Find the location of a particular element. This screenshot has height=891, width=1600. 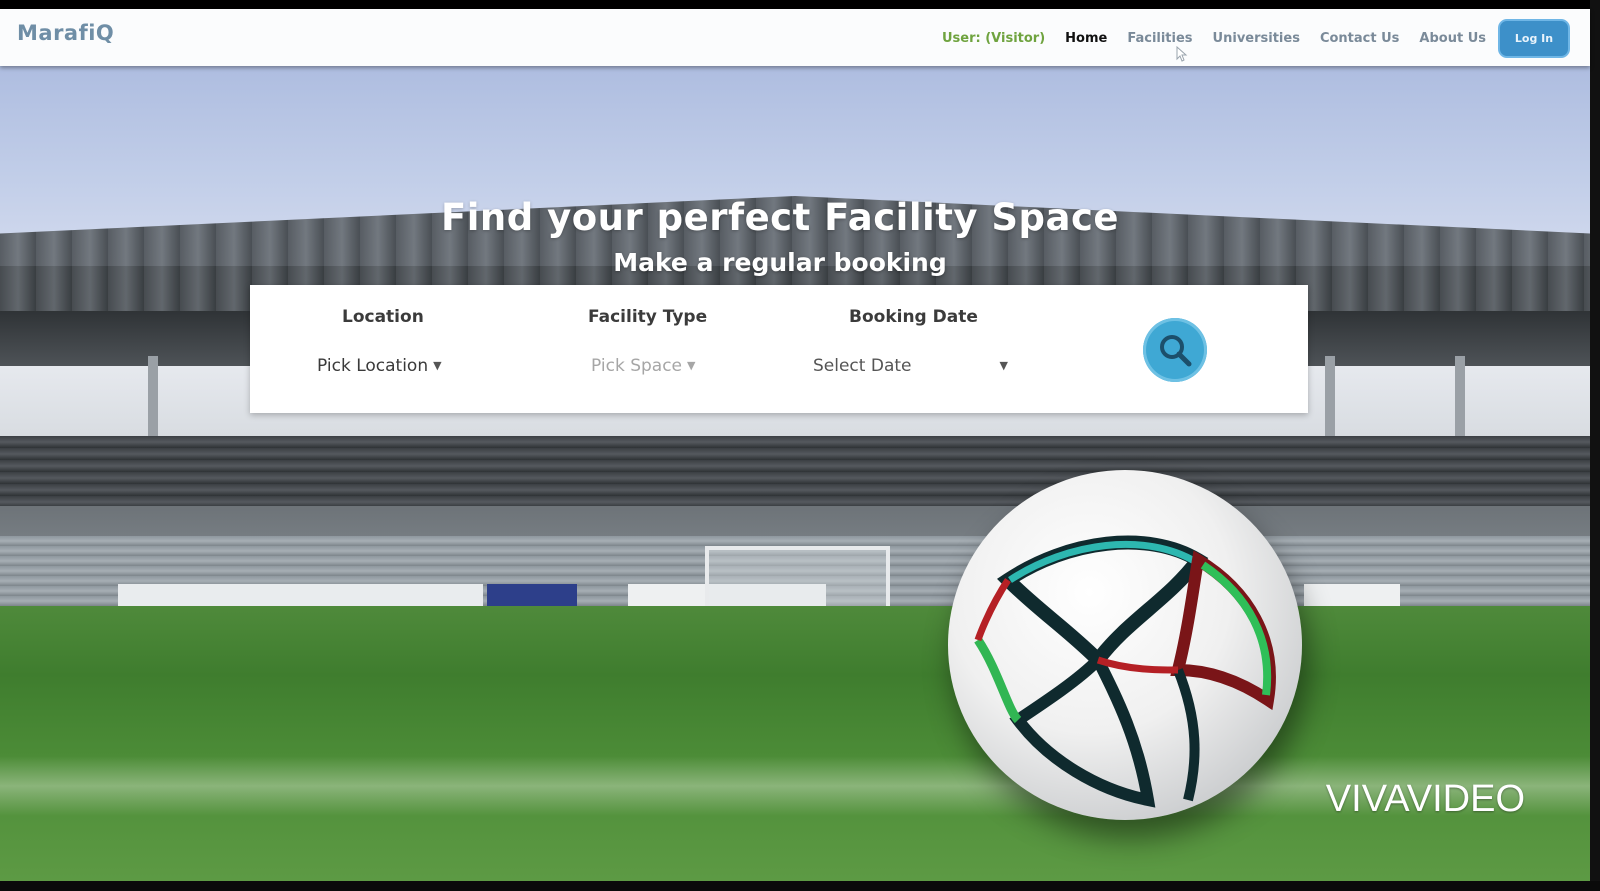

location-dropdown: Pick Location ▼ is located at coordinates (379, 366).